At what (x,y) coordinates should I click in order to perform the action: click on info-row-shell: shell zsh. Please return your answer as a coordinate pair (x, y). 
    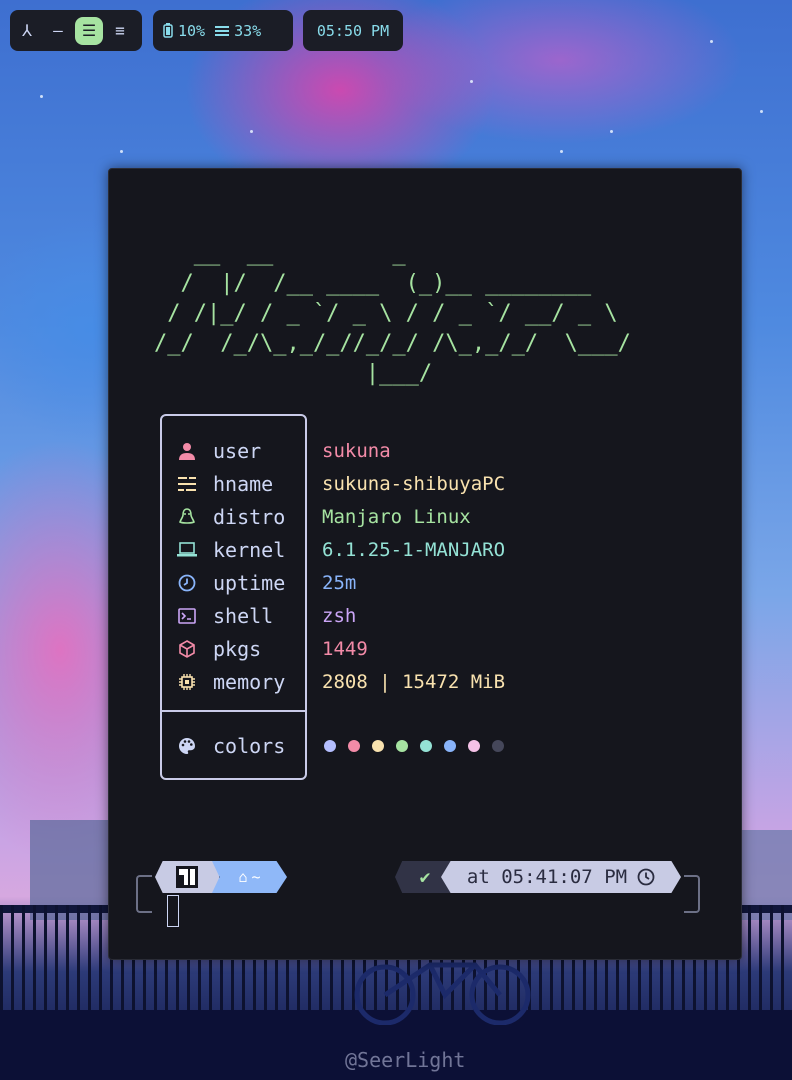
    Looking at the image, I should click on (266, 616).